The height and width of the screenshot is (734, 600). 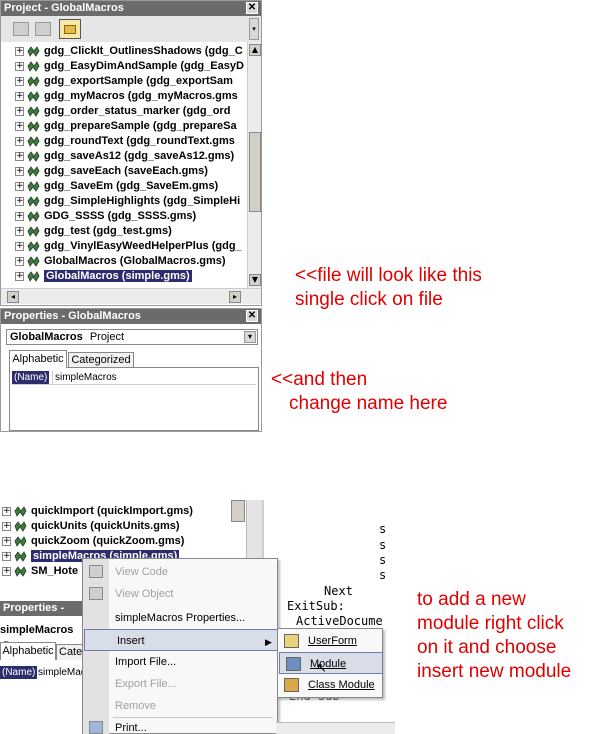 I want to click on scroll-right-arrow: ▸, so click(x=235, y=297).